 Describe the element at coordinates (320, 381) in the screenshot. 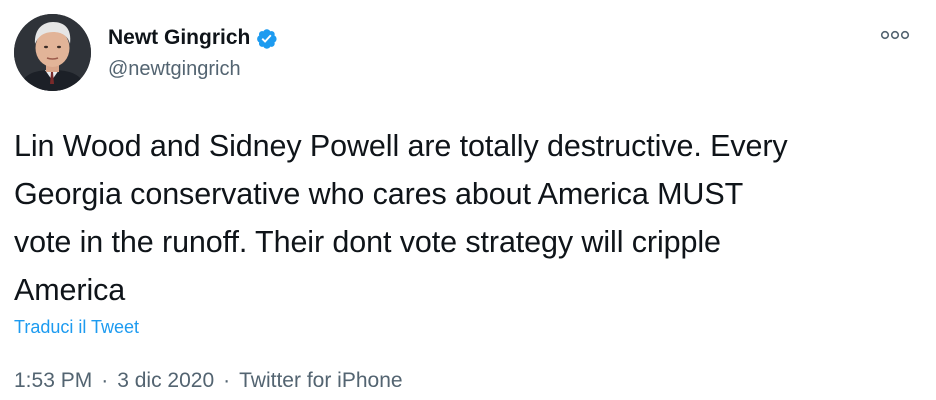

I see `tweet-source: Twitter for iPhone` at that location.